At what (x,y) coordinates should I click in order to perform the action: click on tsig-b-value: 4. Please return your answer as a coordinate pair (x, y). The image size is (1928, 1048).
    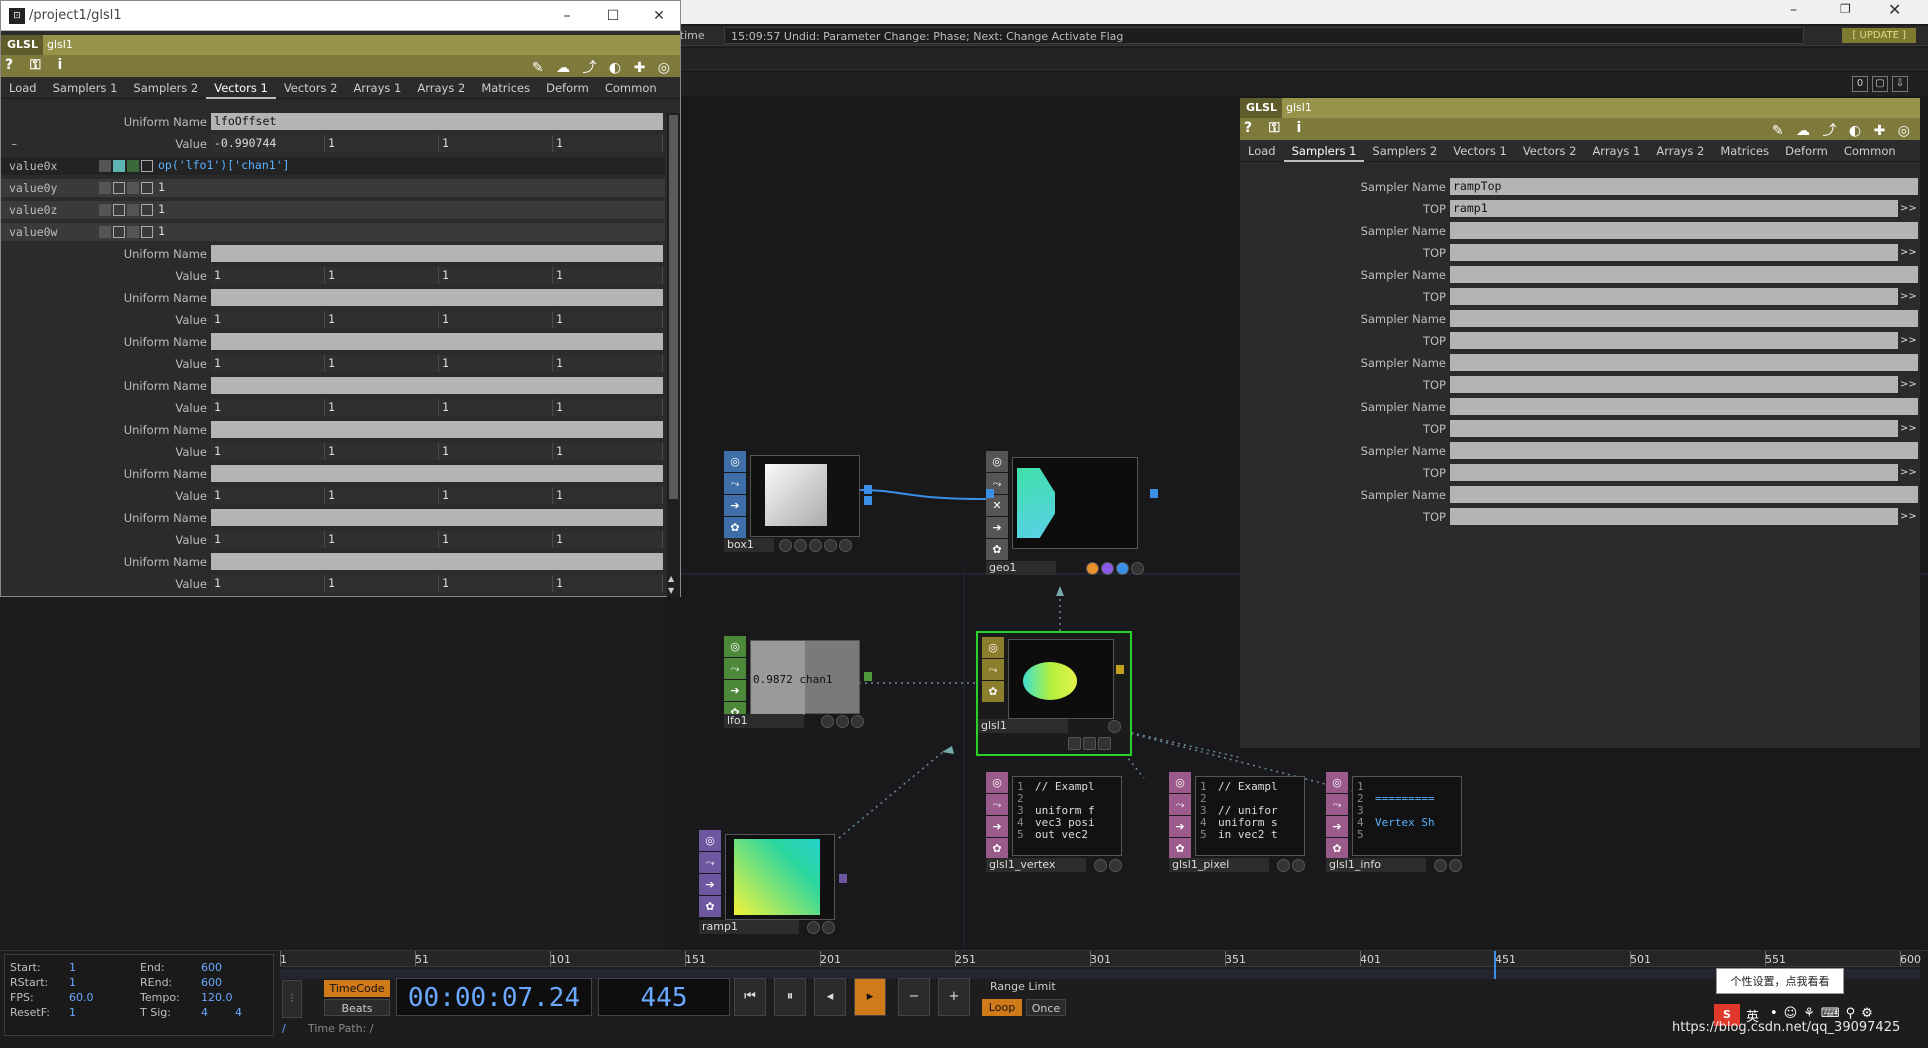
    Looking at the image, I should click on (238, 1012).